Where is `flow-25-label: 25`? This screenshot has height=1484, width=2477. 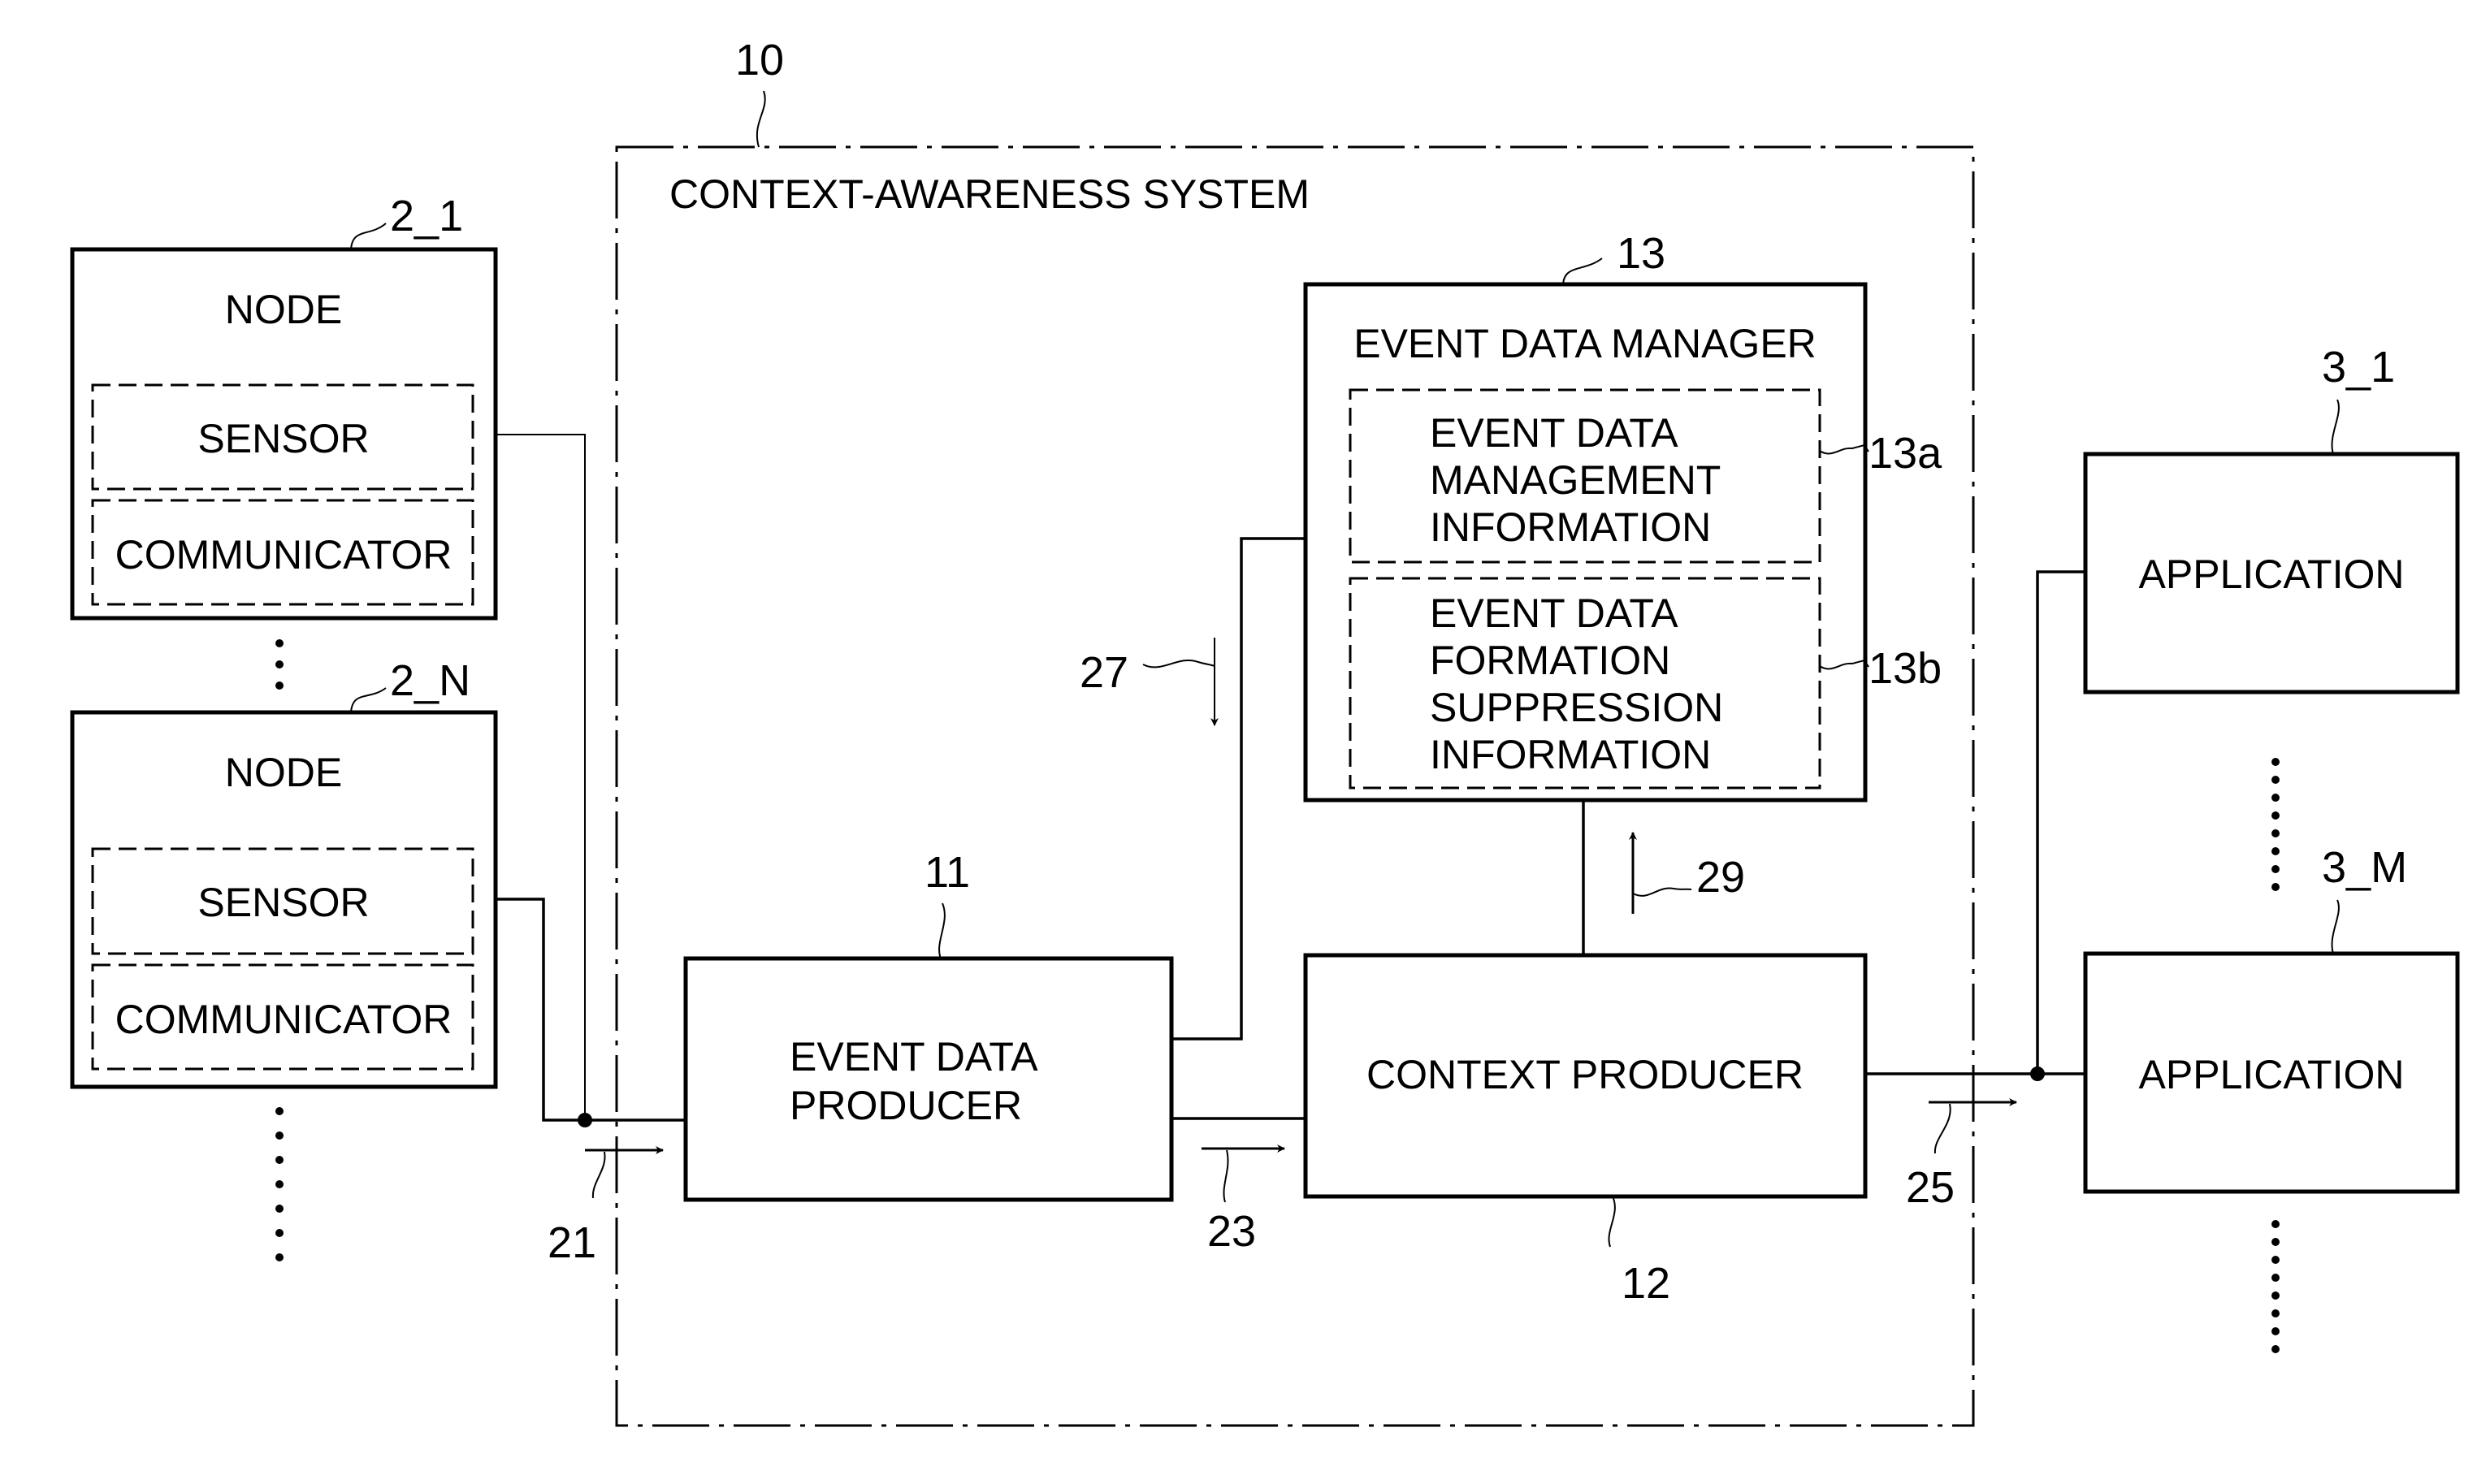 flow-25-label: 25 is located at coordinates (1930, 1187).